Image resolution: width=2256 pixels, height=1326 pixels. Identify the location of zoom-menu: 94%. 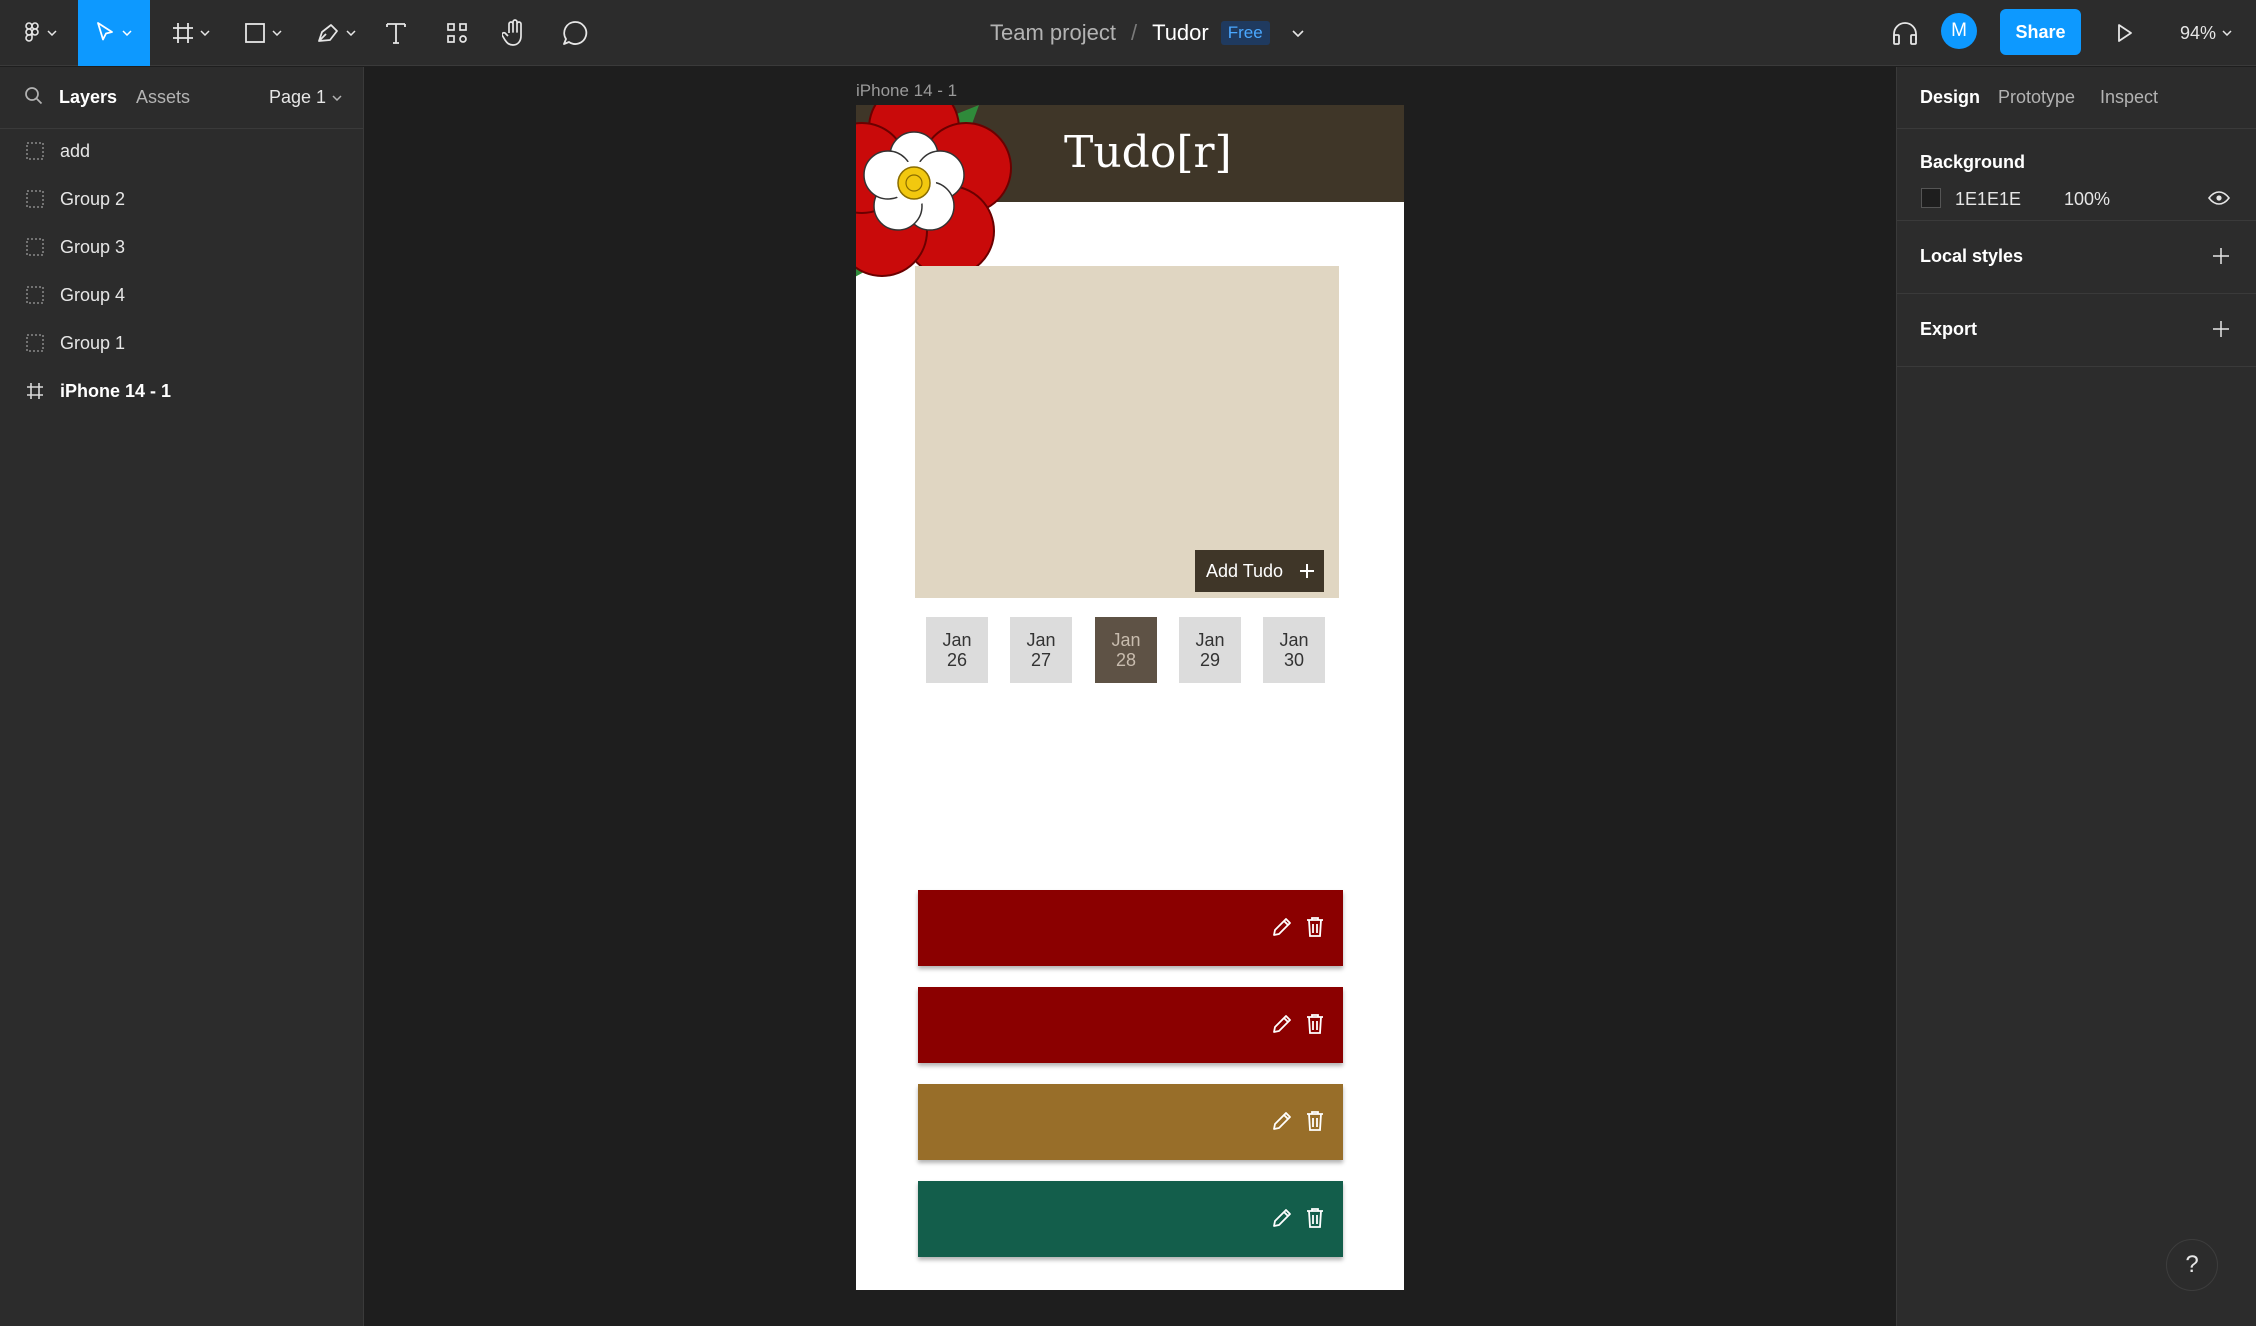
(2206, 33).